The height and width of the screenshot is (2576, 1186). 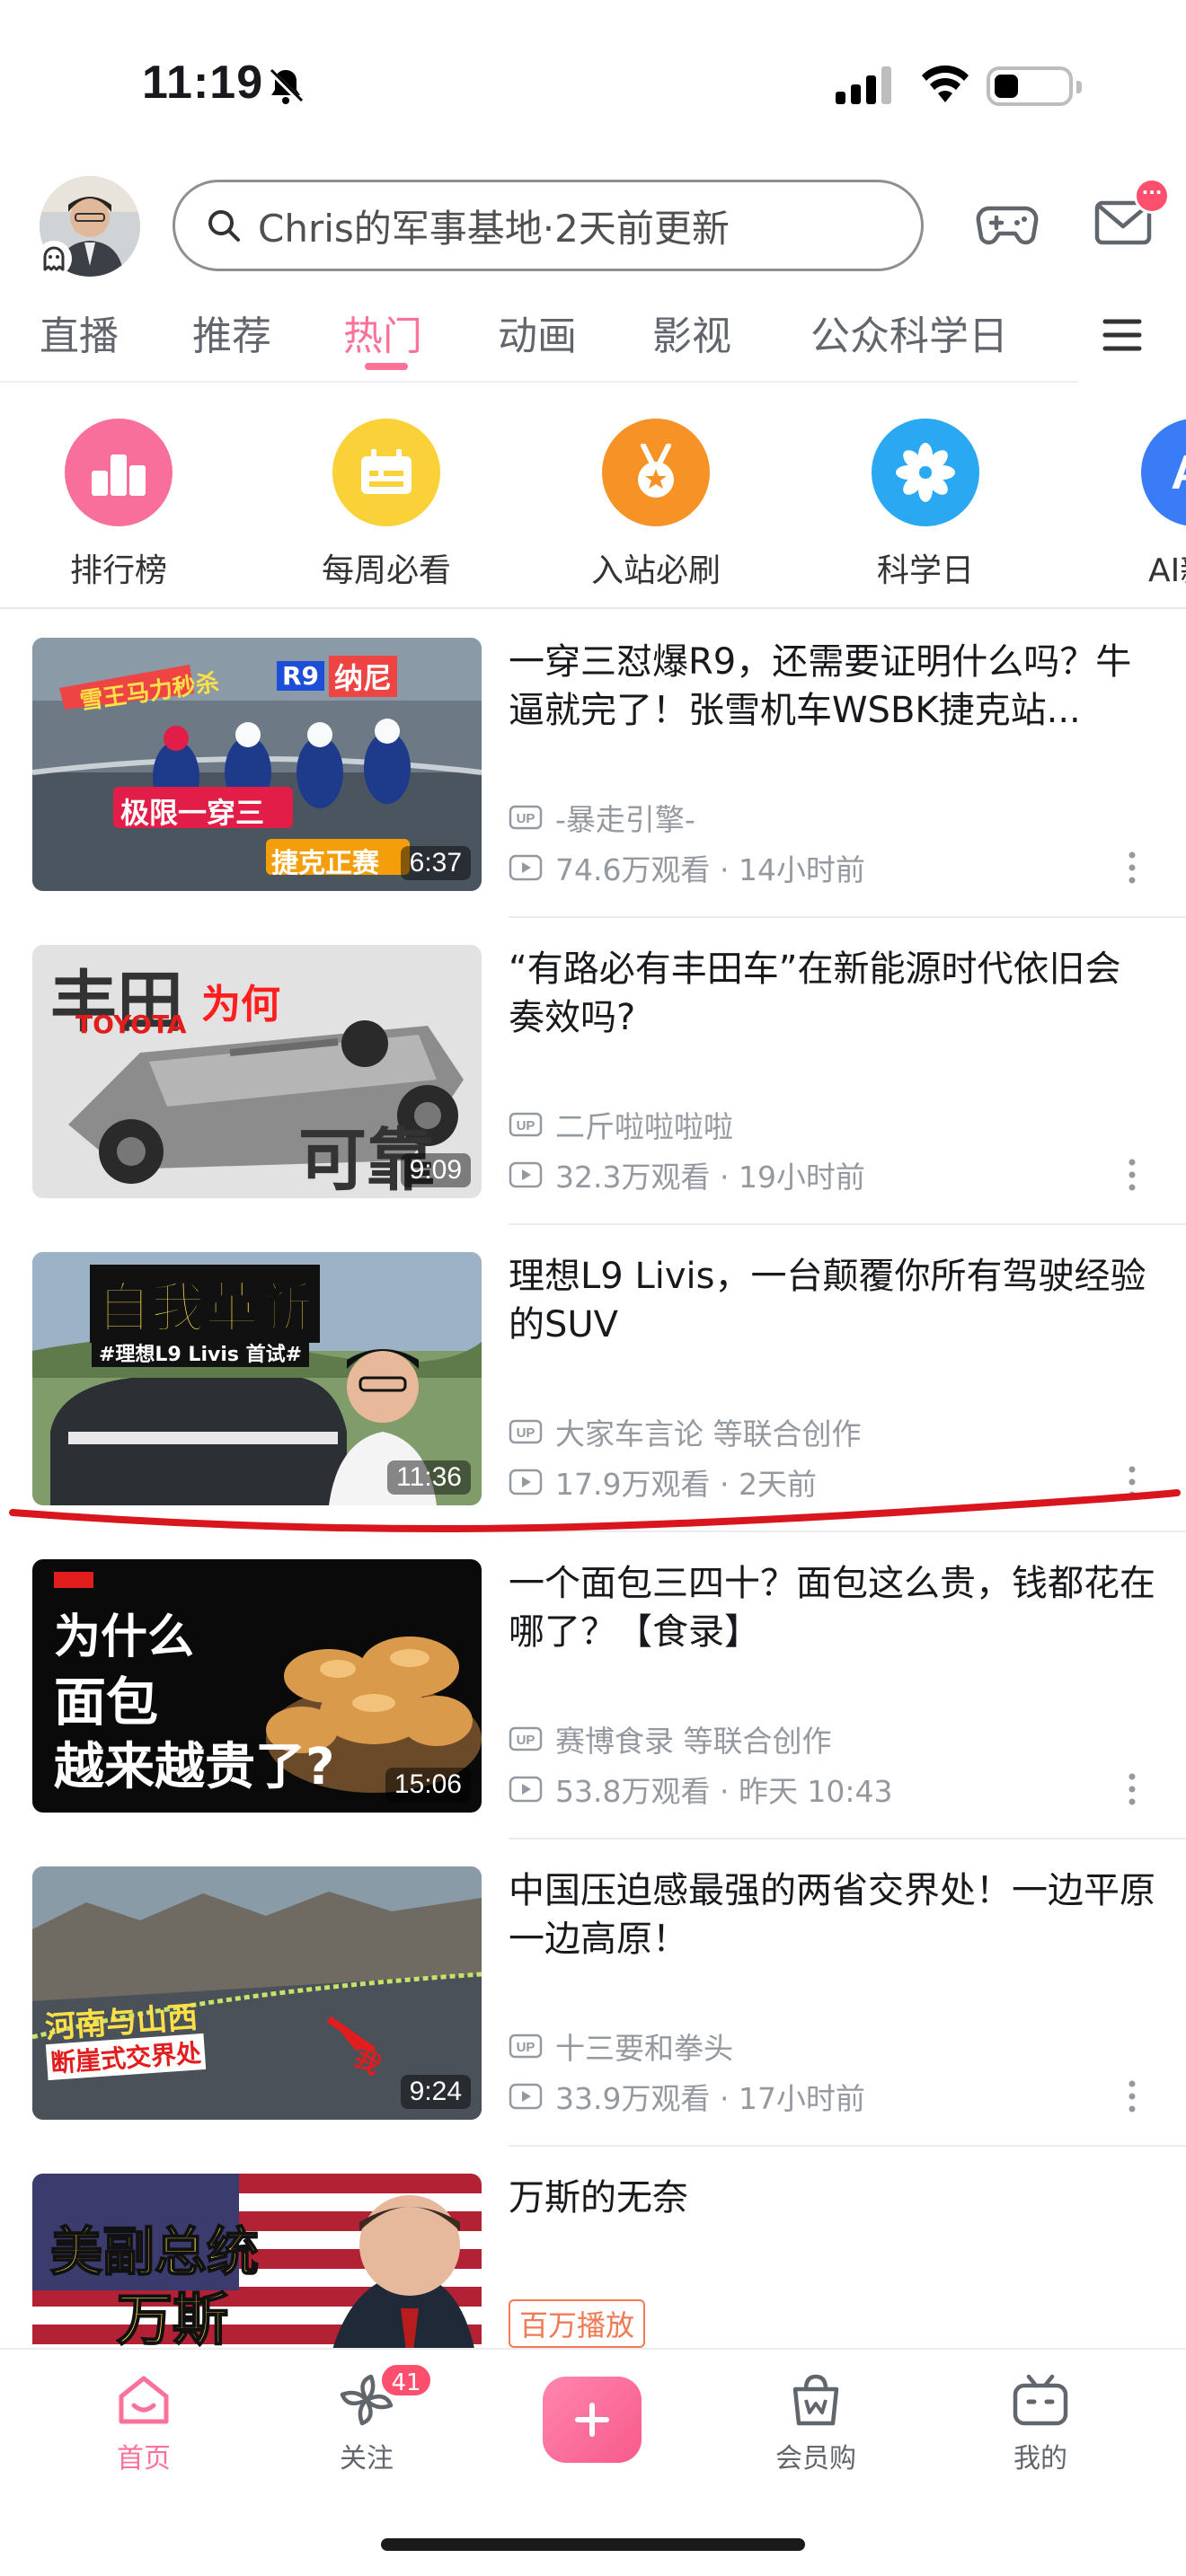 I want to click on shopping-bag-icon, so click(x=815, y=2400).